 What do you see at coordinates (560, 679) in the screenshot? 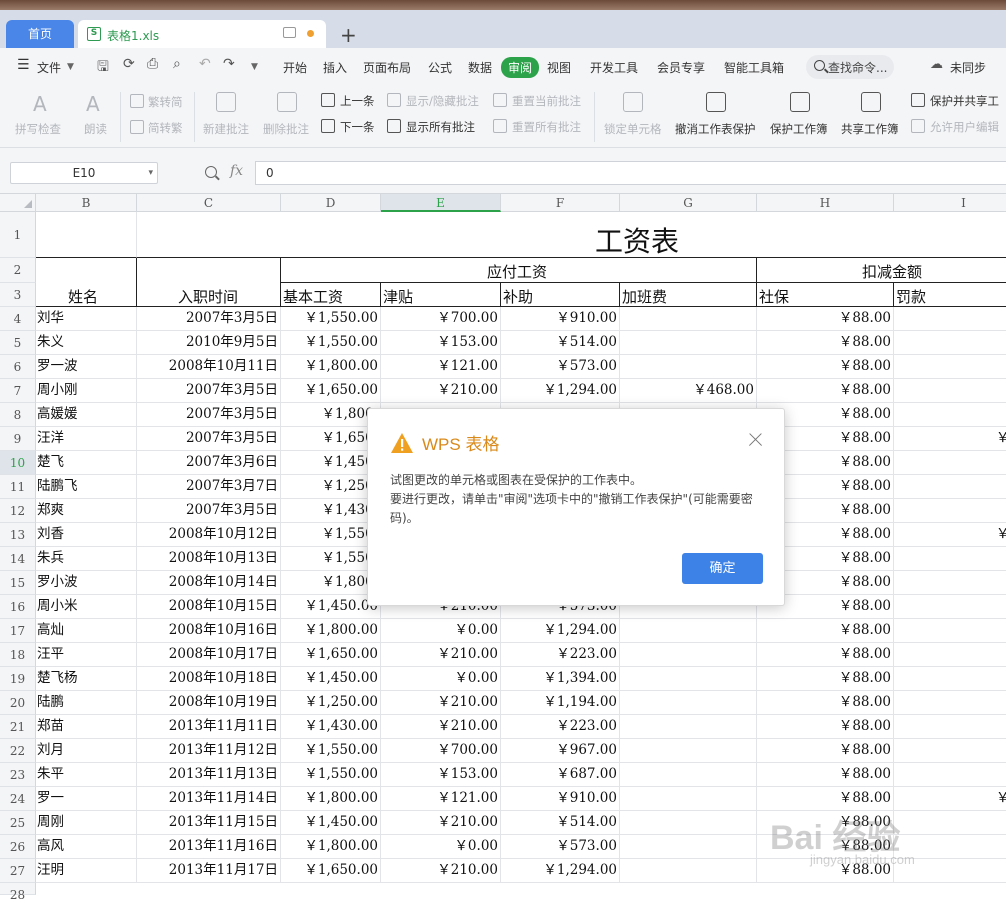
I see `cell-f19: ￥1,394.00` at bounding box center [560, 679].